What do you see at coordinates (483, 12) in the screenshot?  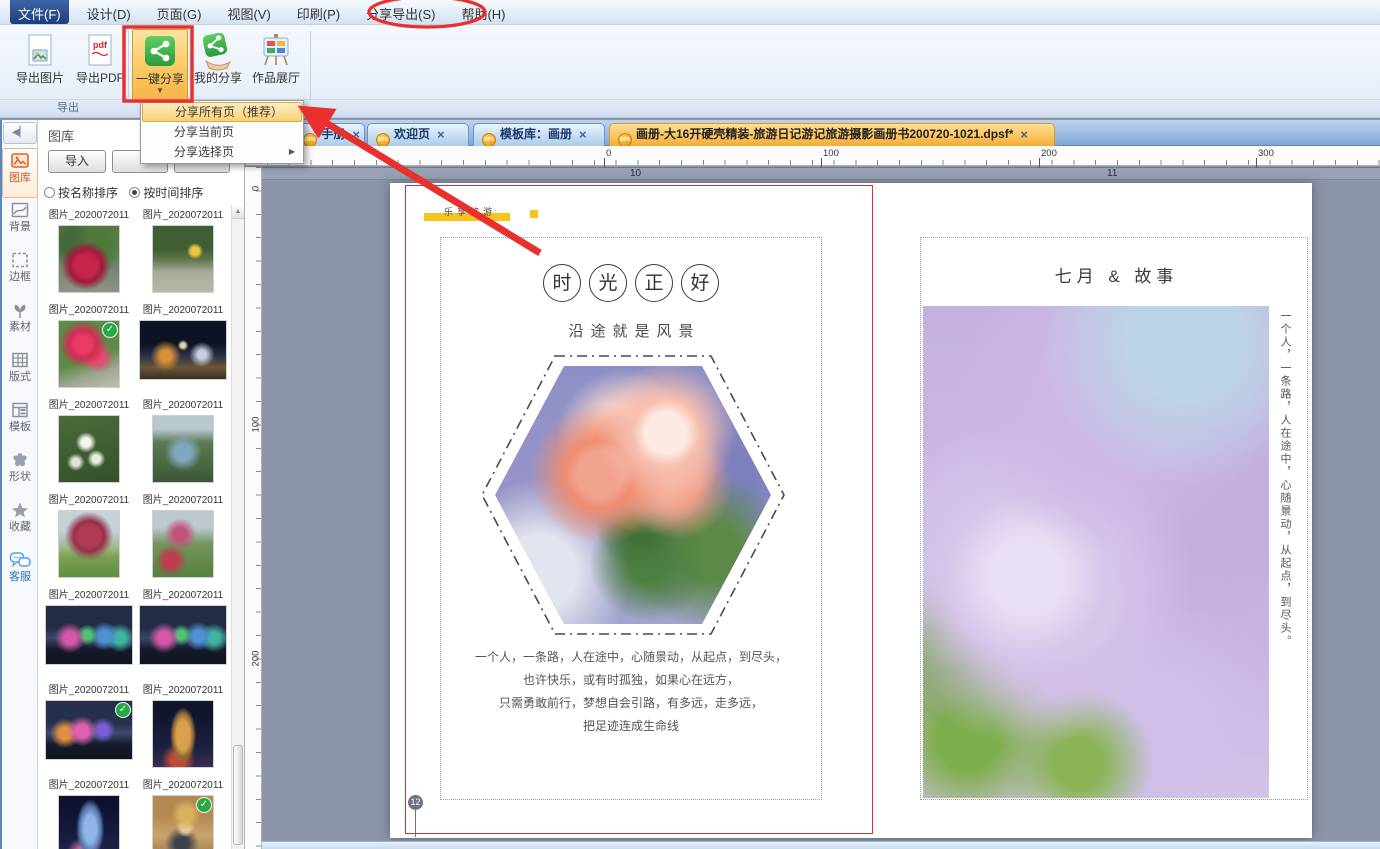 I see `menu-item: 帮助(H)` at bounding box center [483, 12].